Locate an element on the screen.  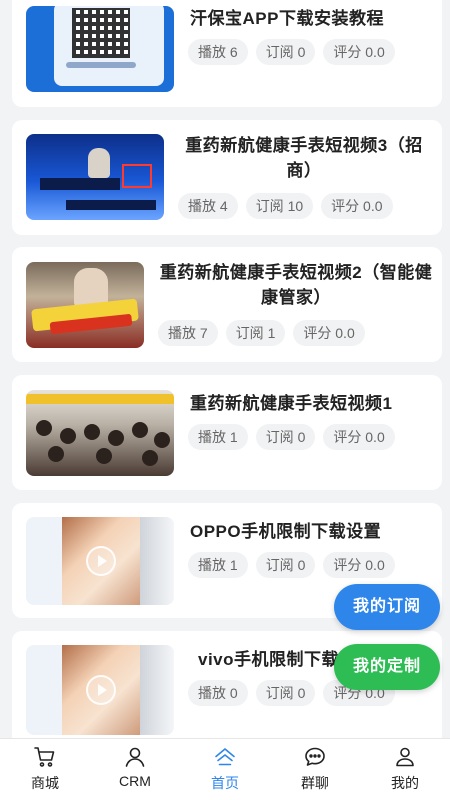
tab-mall: 商城 is located at coordinates (45, 769).